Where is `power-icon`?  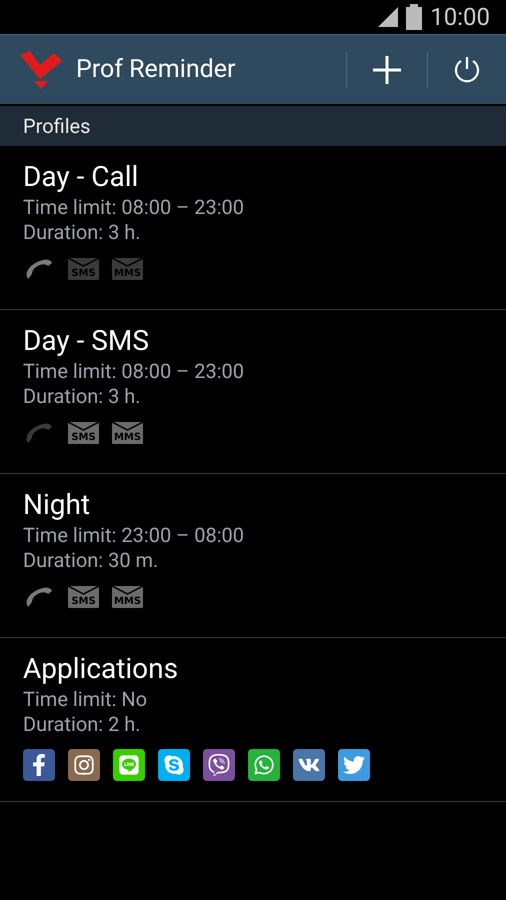 power-icon is located at coordinates (467, 69).